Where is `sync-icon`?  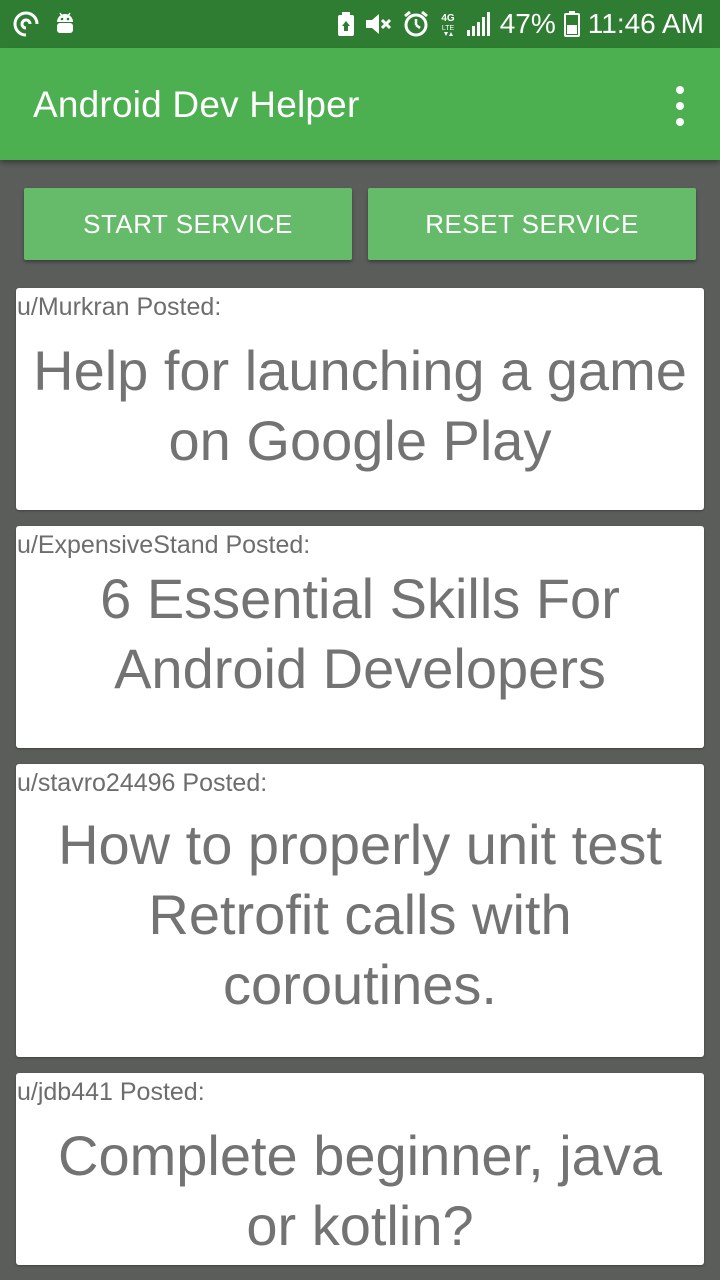
sync-icon is located at coordinates (26, 24).